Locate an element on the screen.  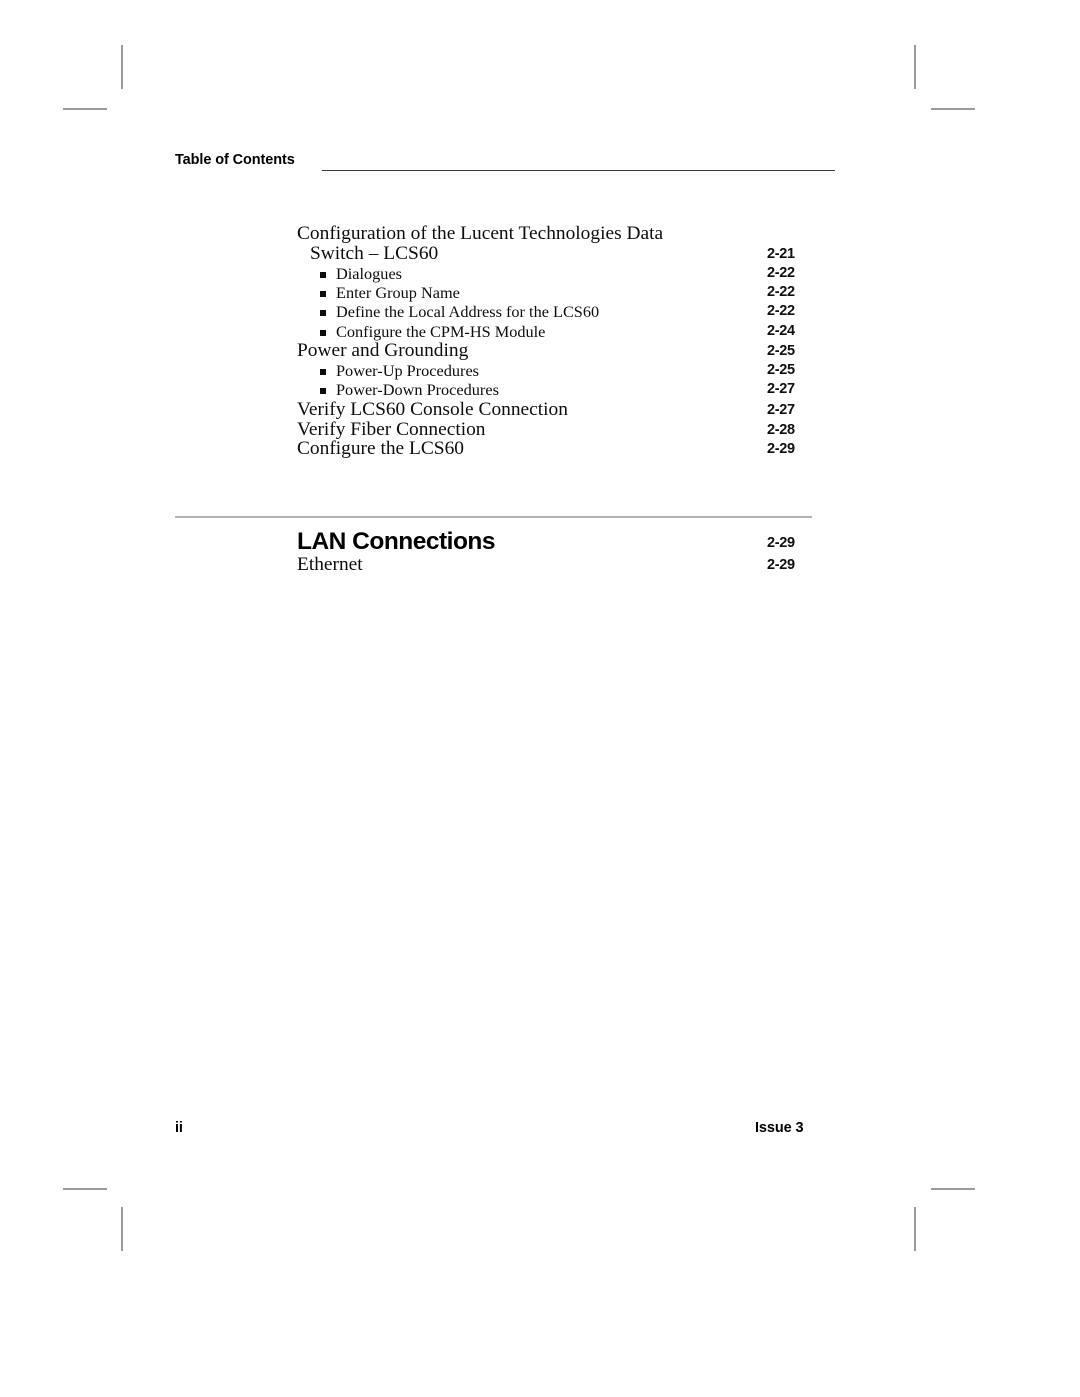
toc-entry-label: Define the Local Address for the LCS60 is located at coordinates (468, 312).